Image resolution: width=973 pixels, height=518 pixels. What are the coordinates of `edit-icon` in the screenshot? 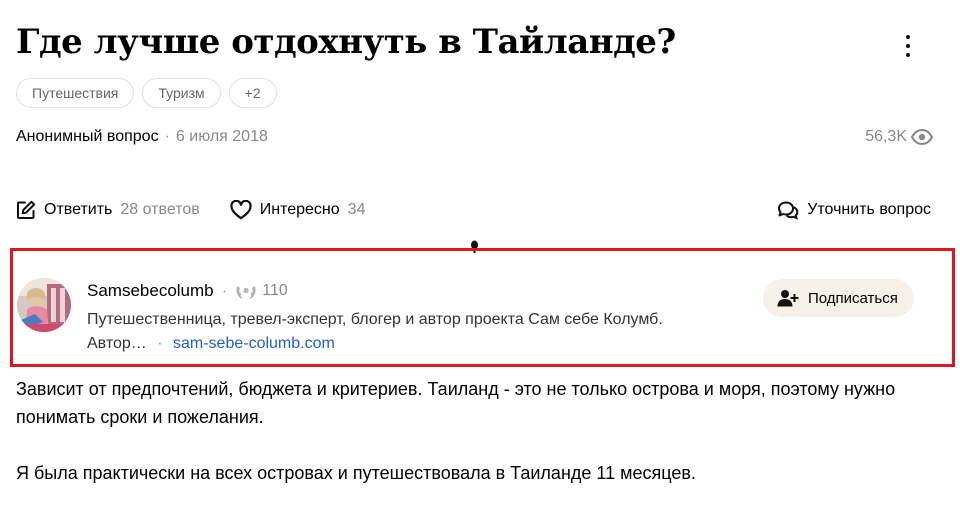 It's located at (26, 209).